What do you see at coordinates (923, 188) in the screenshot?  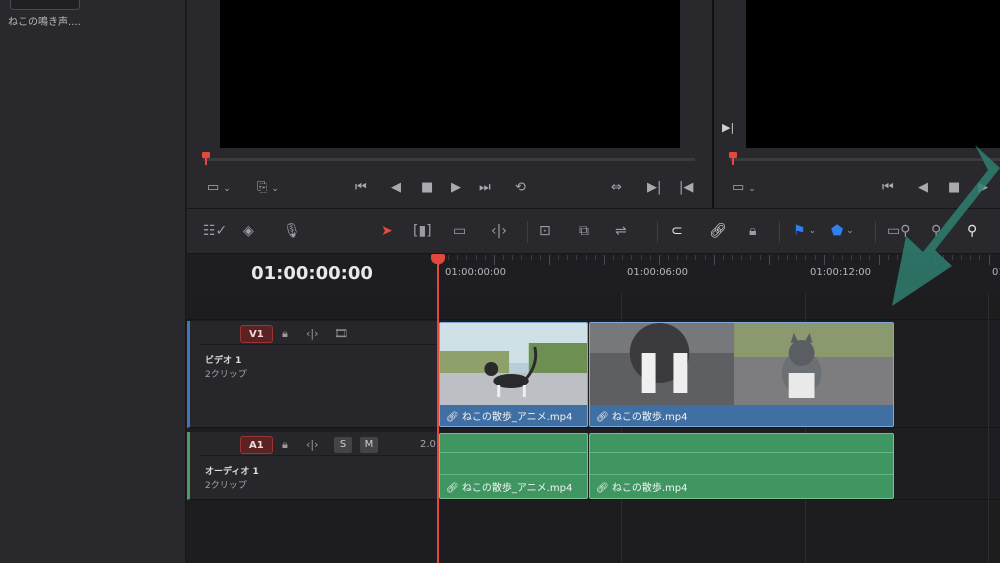 I see `timeline-play-reverse-icon: ◀` at bounding box center [923, 188].